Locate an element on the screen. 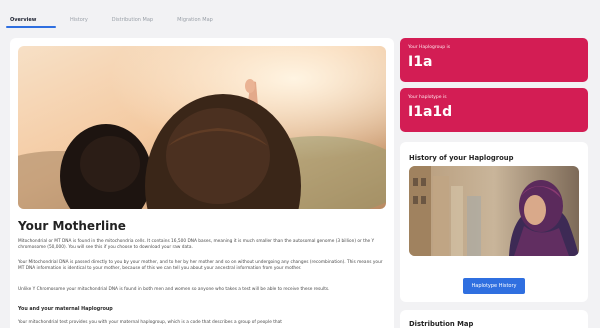 The height and width of the screenshot is (328, 600). history-card-title: History of your Haplogroup is located at coordinates (461, 158).